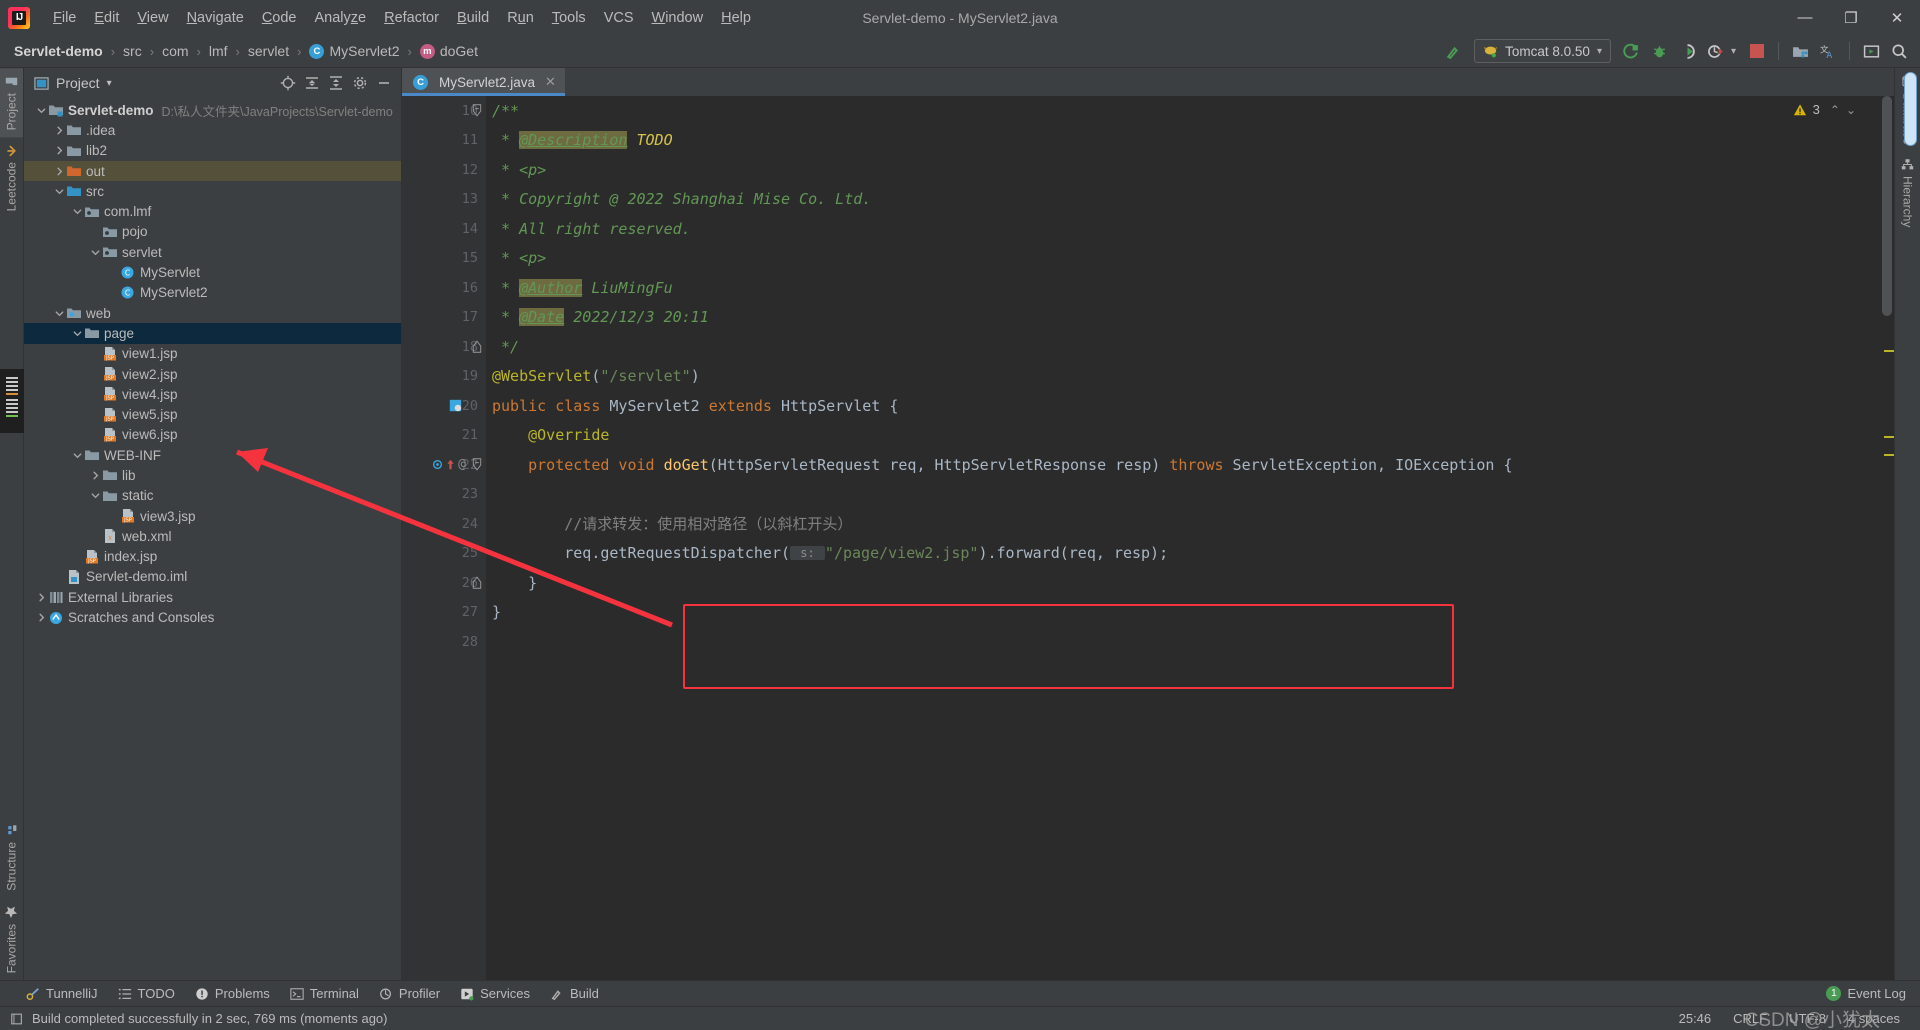 Image resolution: width=1920 pixels, height=1030 pixels. Describe the element at coordinates (232, 993) in the screenshot. I see `bottom-tab-problems: Problems` at that location.